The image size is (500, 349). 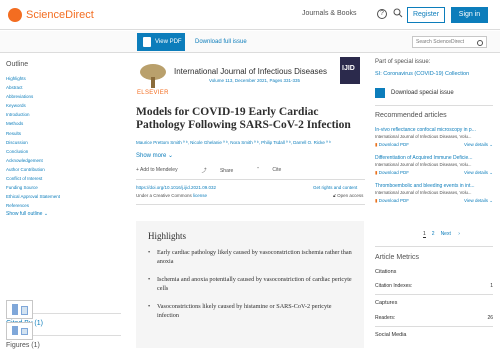 I want to click on outline-item: Conflict of Interest, so click(x=63, y=178).